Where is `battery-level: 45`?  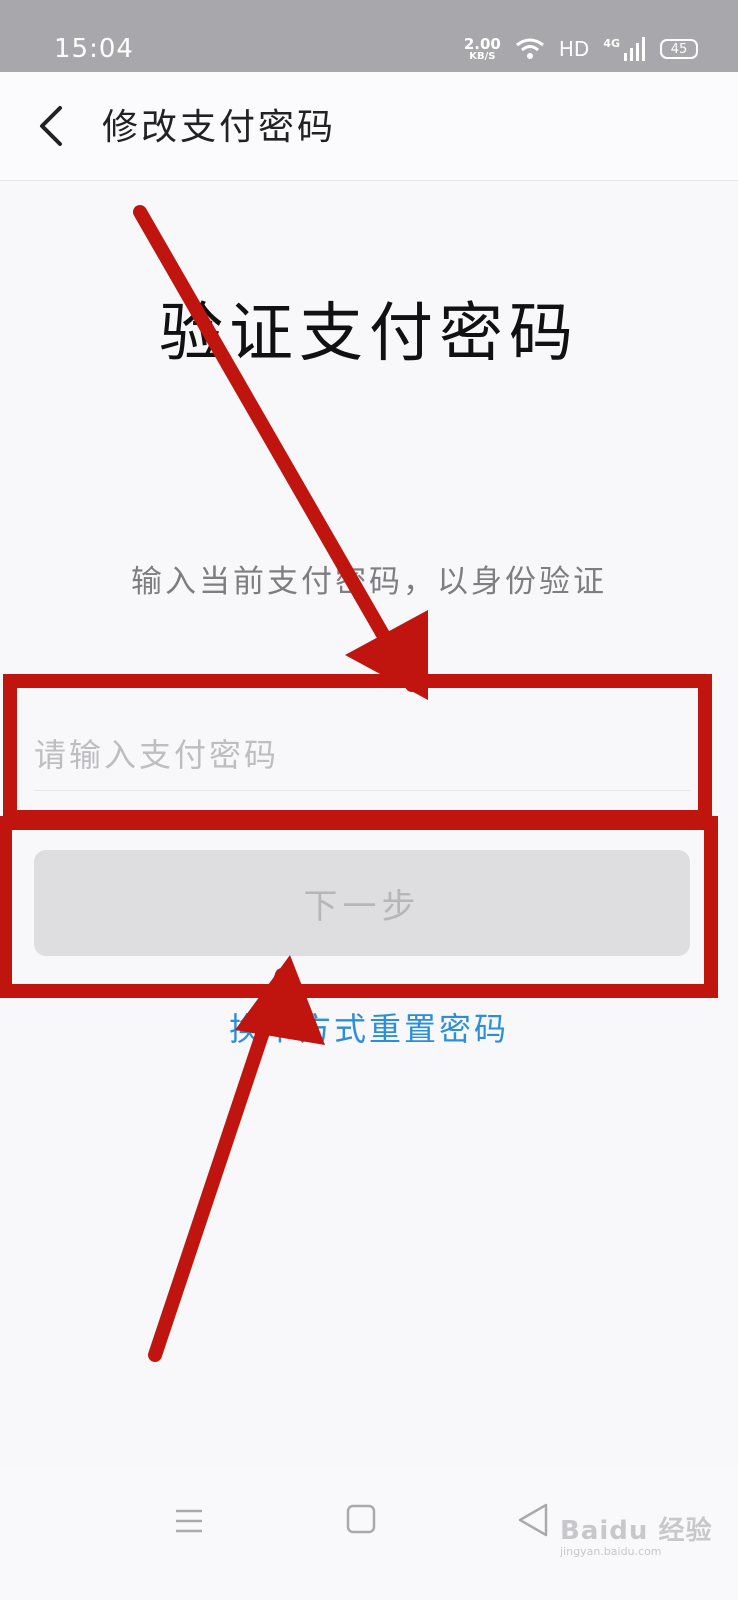
battery-level: 45 is located at coordinates (679, 49).